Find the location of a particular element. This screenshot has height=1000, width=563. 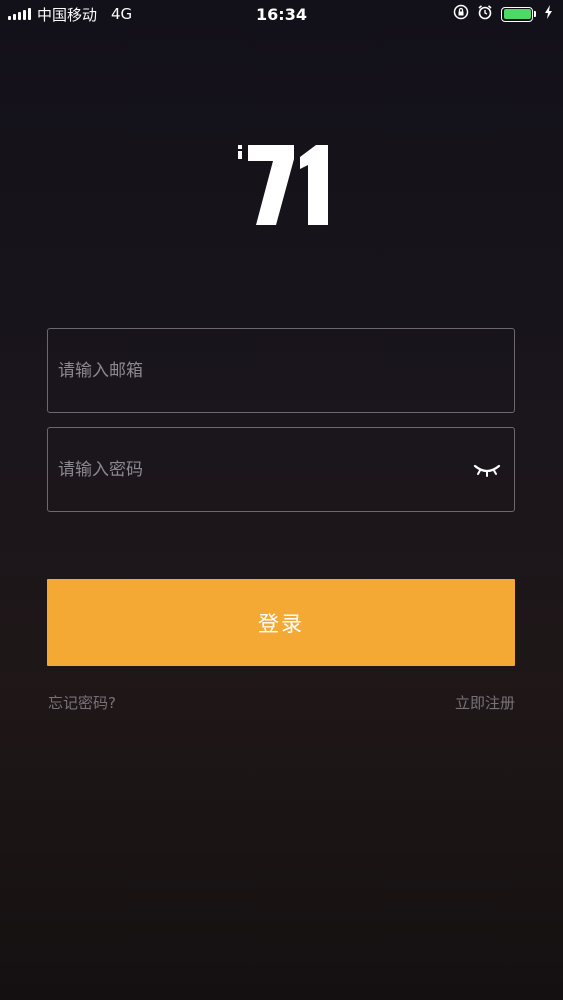

email-input is located at coordinates (281, 370).